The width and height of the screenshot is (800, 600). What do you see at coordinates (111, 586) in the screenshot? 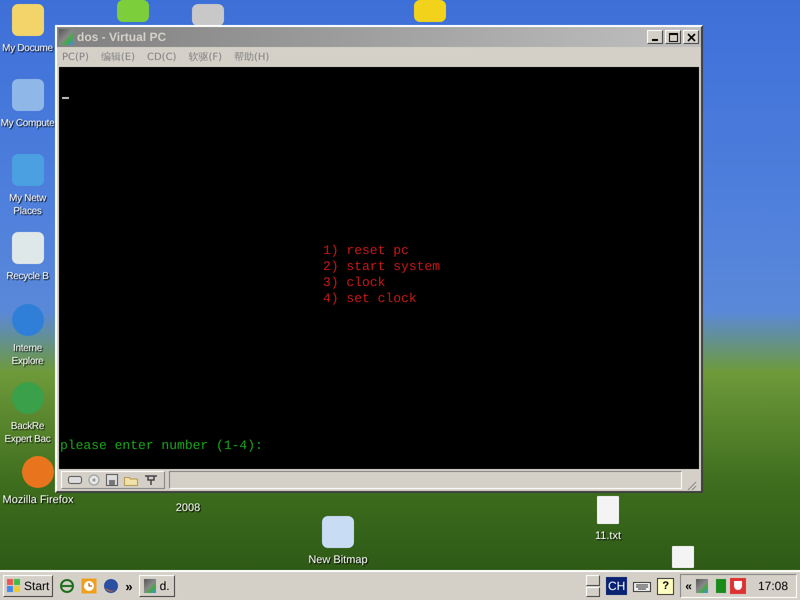
I see `firefox-icon` at bounding box center [111, 586].